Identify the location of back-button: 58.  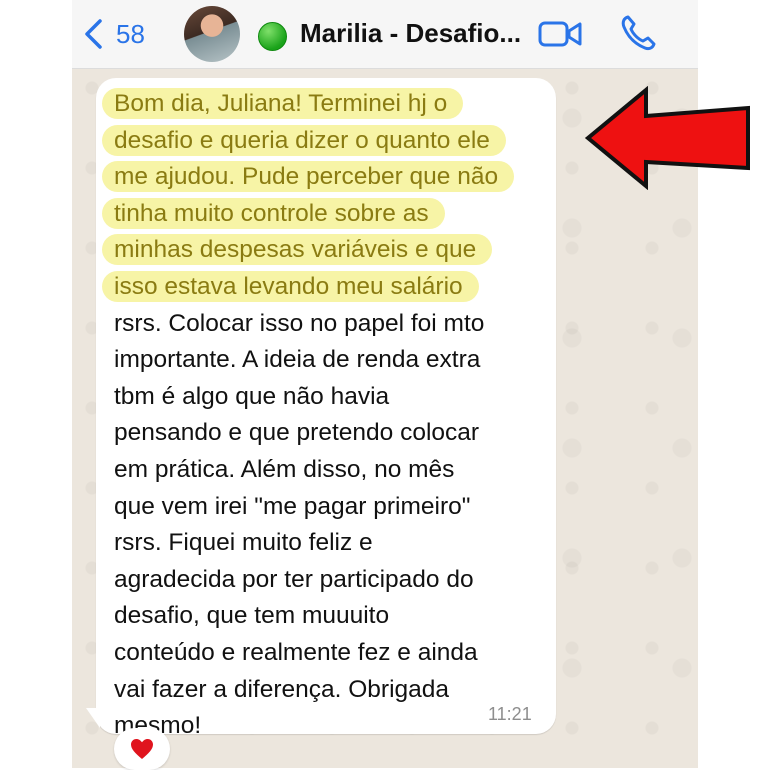
(113, 34).